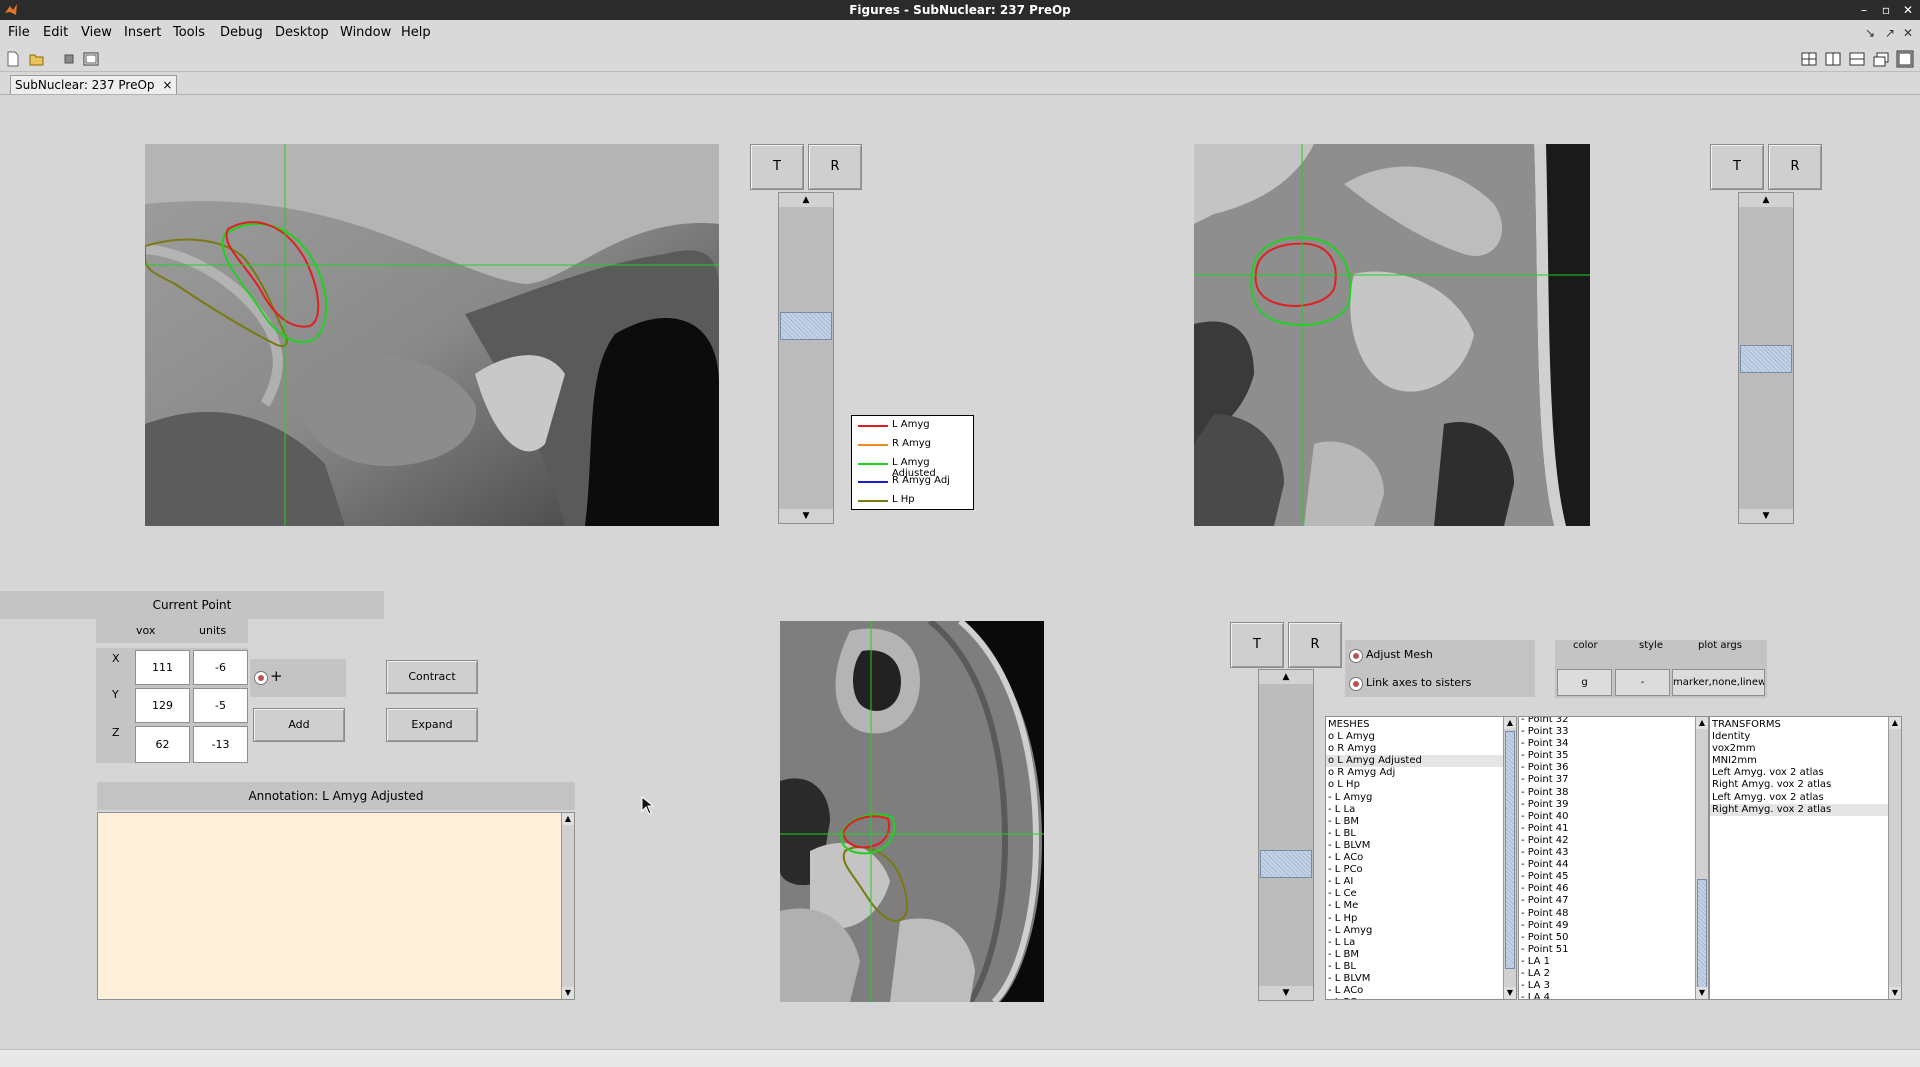 This screenshot has height=1067, width=1920. Describe the element at coordinates (365, 32) in the screenshot. I see `menu-window: Window` at that location.